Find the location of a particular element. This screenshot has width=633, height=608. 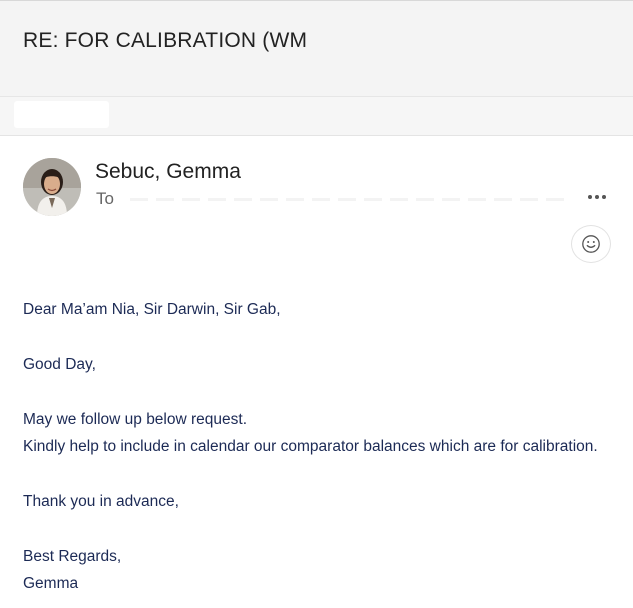

toolbar-strip is located at coordinates (316, 116).